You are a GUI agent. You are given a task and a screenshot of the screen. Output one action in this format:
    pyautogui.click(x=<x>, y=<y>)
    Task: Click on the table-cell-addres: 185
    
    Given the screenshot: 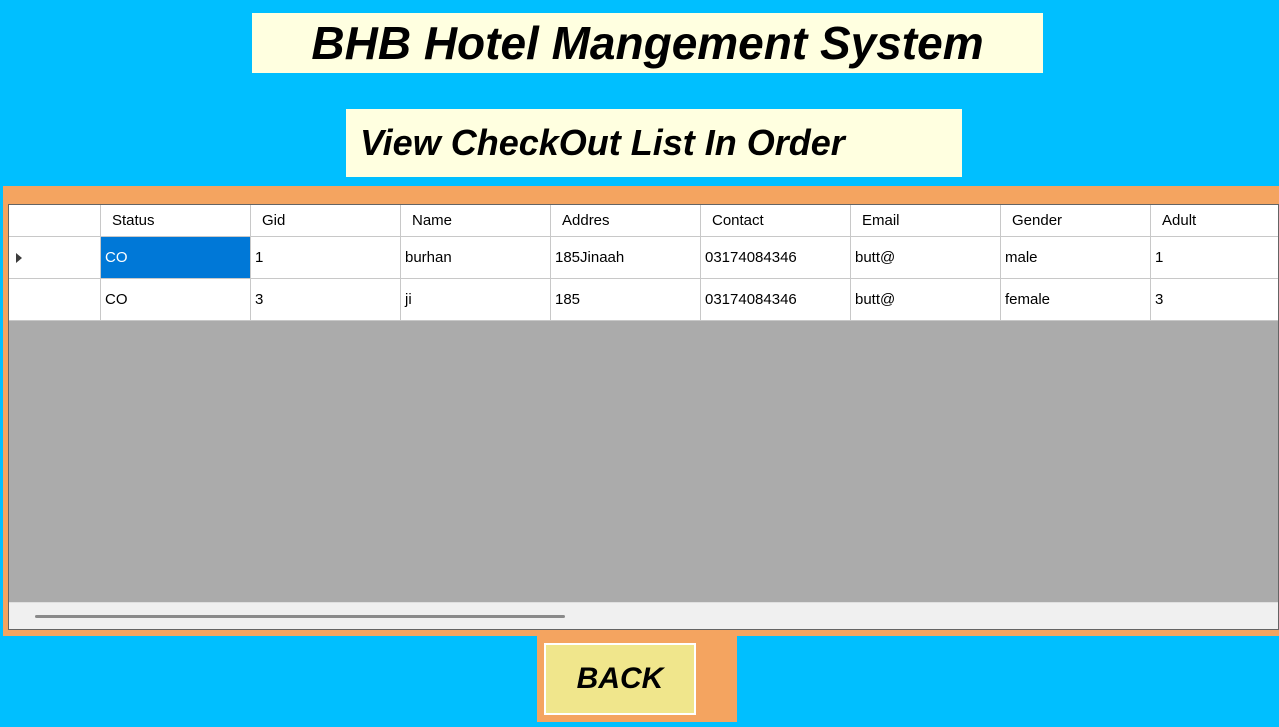 What is the action you would take?
    pyautogui.click(x=626, y=299)
    